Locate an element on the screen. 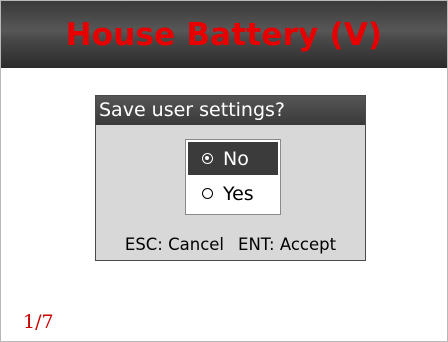 This screenshot has width=448, height=342. accept-hint: ENT: Accept is located at coordinates (287, 244).